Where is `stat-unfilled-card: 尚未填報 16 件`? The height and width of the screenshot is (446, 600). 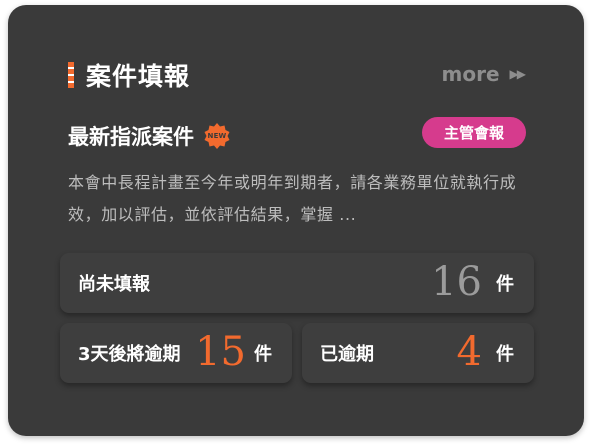
stat-unfilled-card: 尚未填報 16 件 is located at coordinates (297, 283).